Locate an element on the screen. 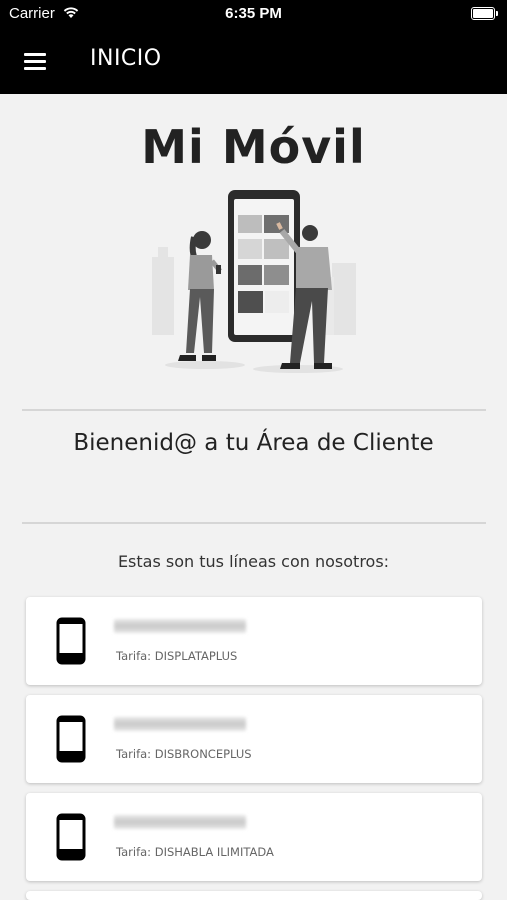 This screenshot has width=507, height=900. line-card: Tarifa: DISHABLA ILIMITADA is located at coordinates (254, 837).